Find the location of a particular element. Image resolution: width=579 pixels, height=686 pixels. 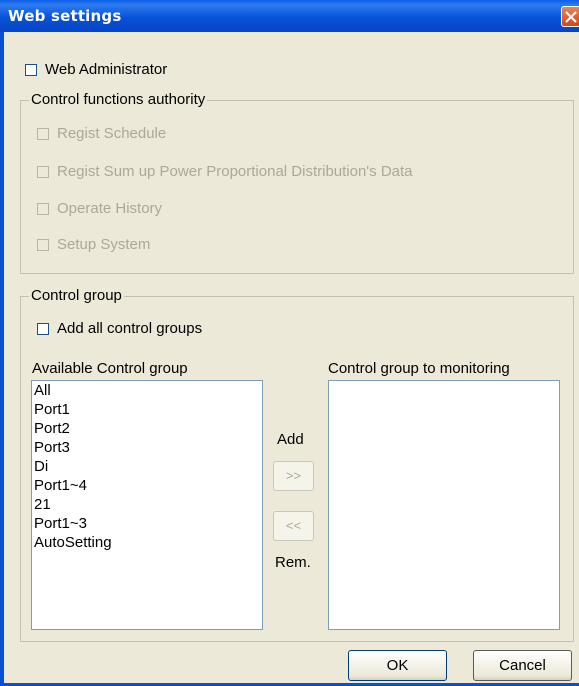

regist-schedule-checkbox: Regist Schedule is located at coordinates (101, 133).